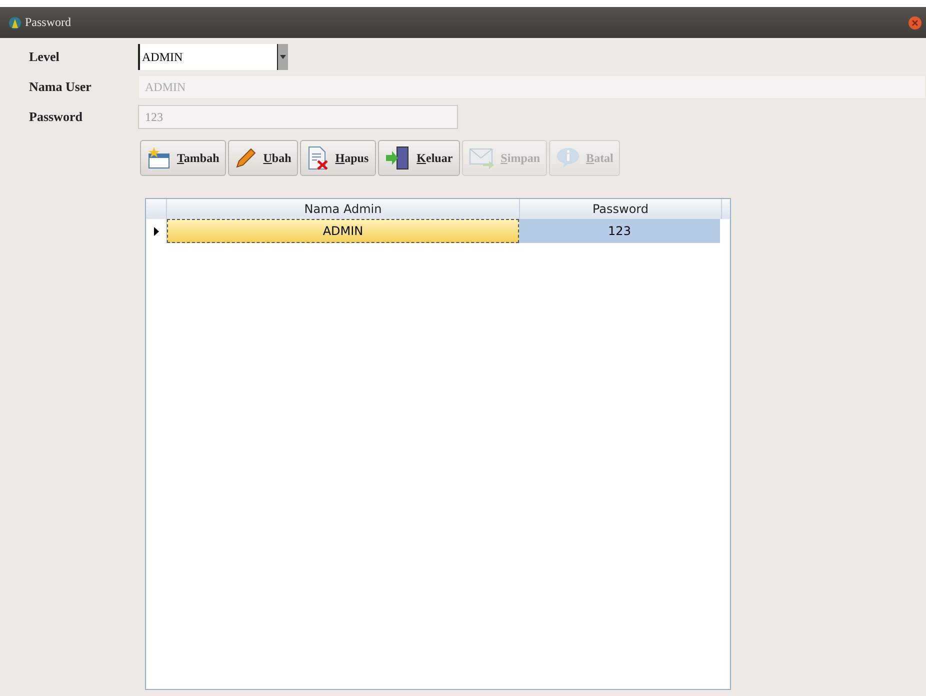 The height and width of the screenshot is (696, 926). Describe the element at coordinates (56, 117) in the screenshot. I see `field-label: Password` at that location.